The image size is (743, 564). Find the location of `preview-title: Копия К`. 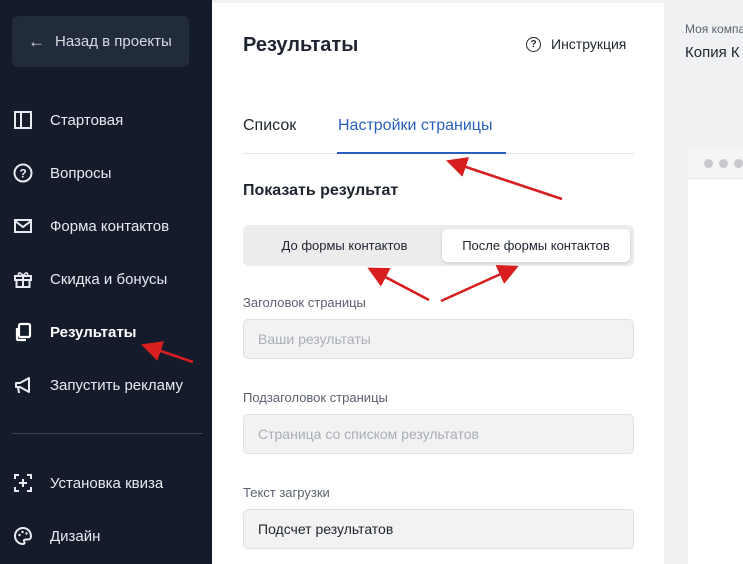

preview-title: Копия К is located at coordinates (712, 52).